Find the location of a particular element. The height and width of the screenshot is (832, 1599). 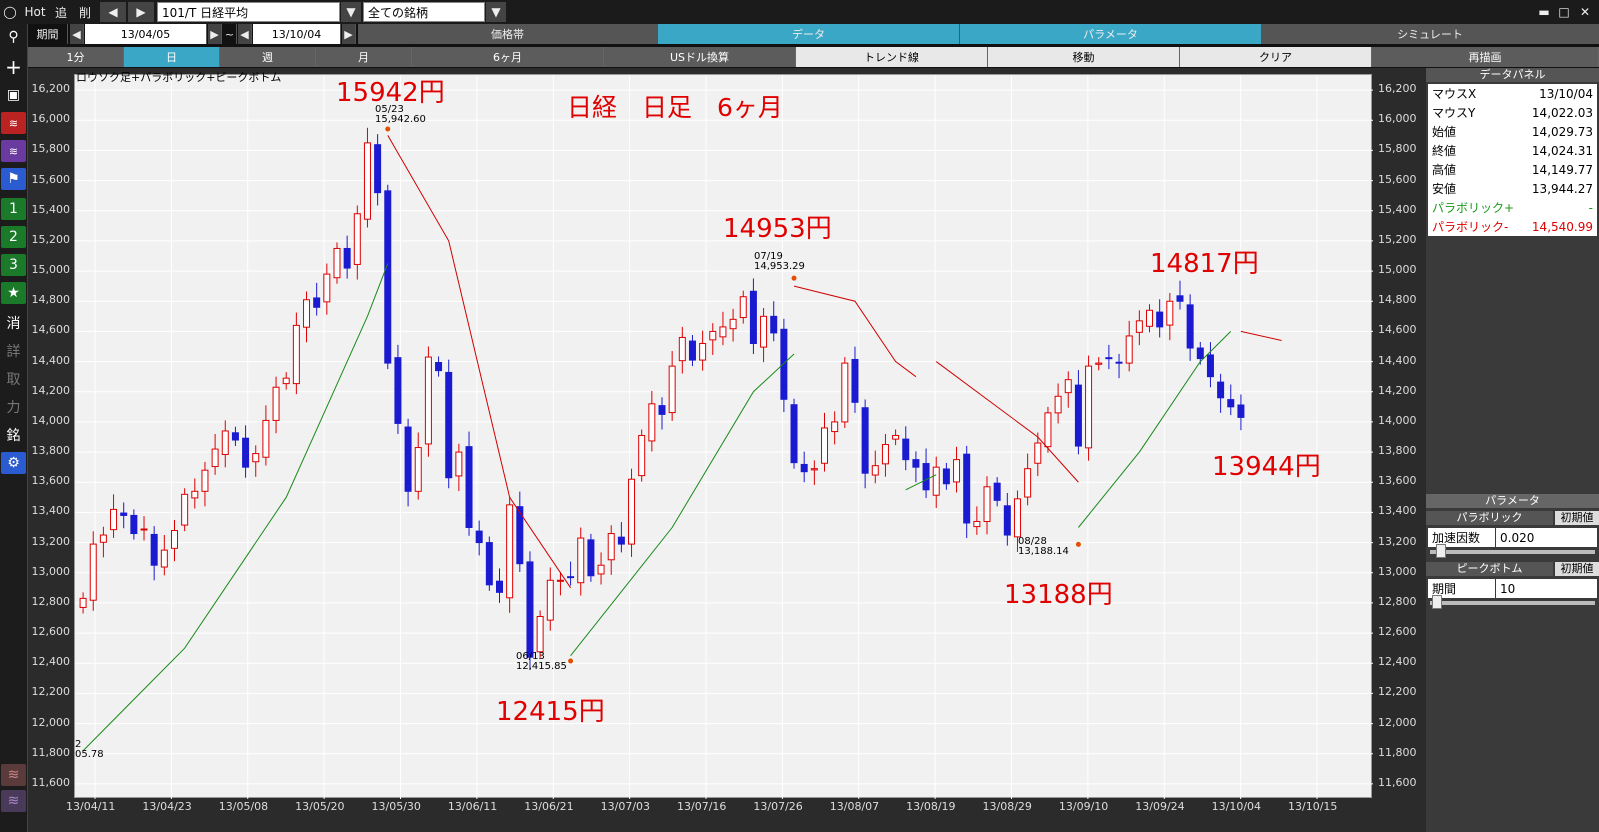

range-day-button: 日 is located at coordinates (172, 57).